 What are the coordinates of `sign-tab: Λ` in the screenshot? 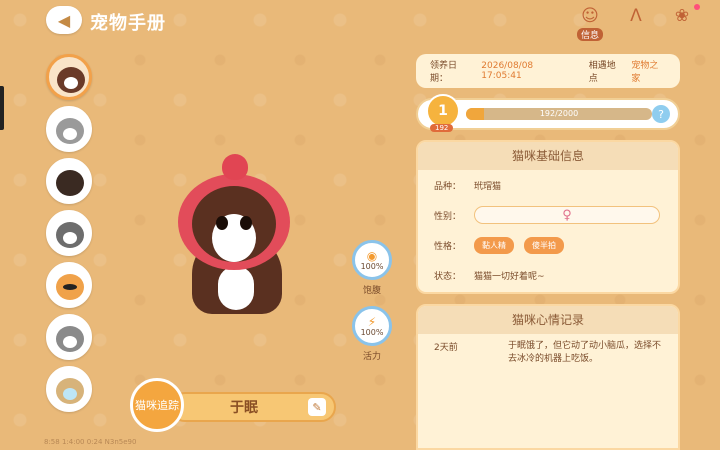 It's located at (636, 23).